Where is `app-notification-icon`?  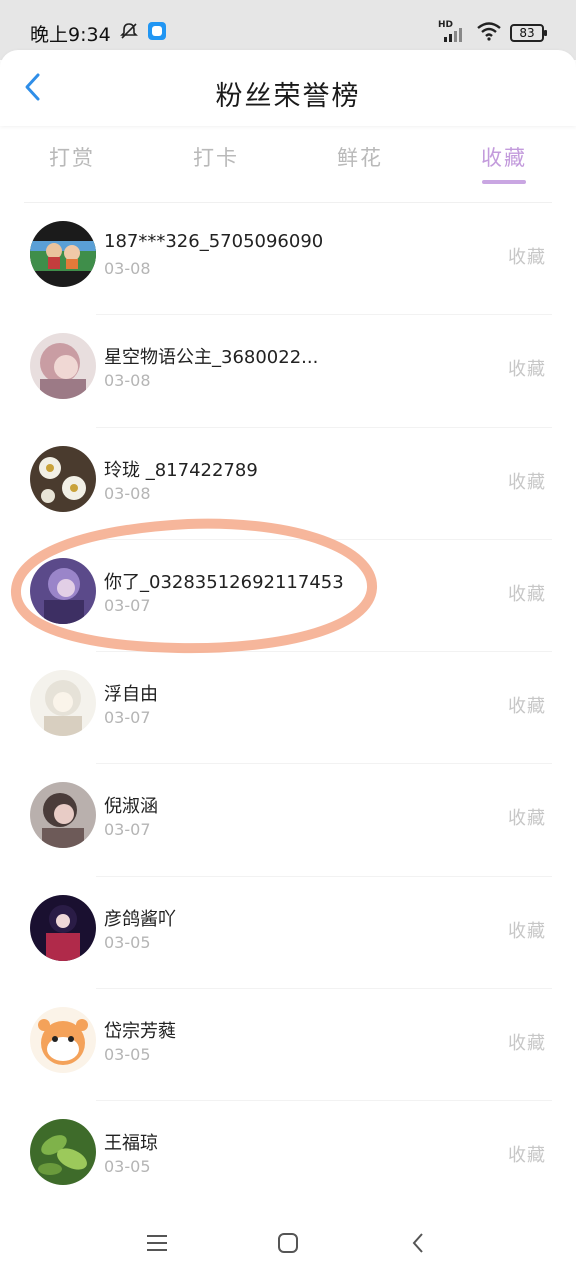 app-notification-icon is located at coordinates (157, 33).